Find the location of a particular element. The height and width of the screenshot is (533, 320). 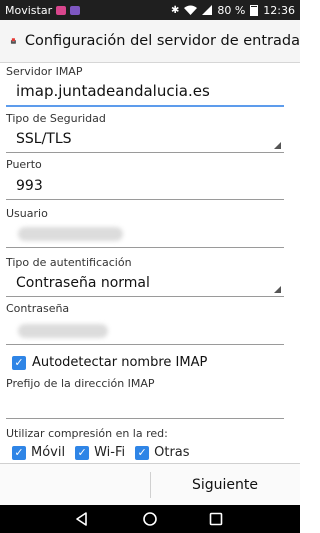

redacted-password is located at coordinates (63, 331).